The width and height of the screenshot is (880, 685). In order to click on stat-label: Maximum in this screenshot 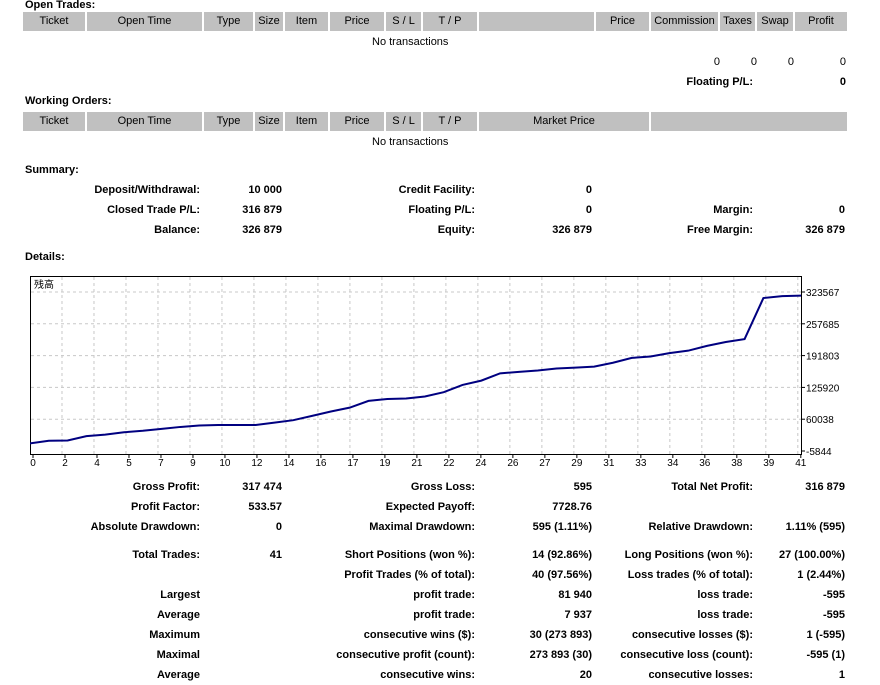, I will do `click(174, 635)`.